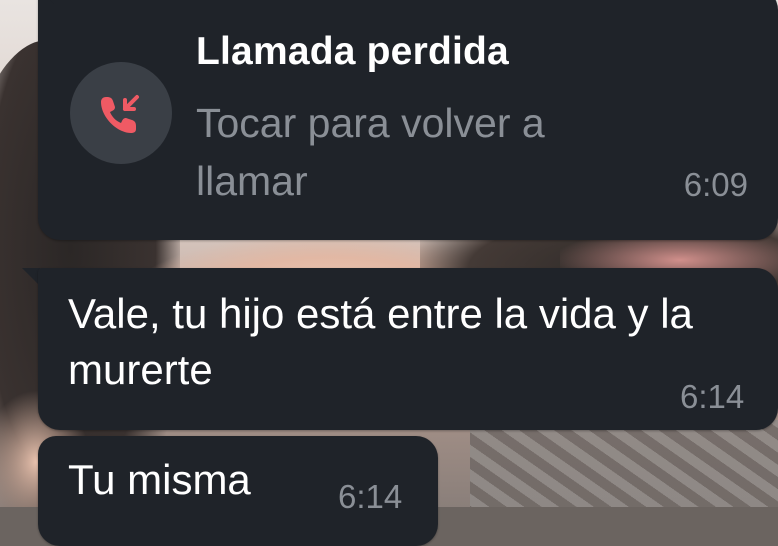 The image size is (778, 546). I want to click on message-text: Tu misma, so click(159, 479).